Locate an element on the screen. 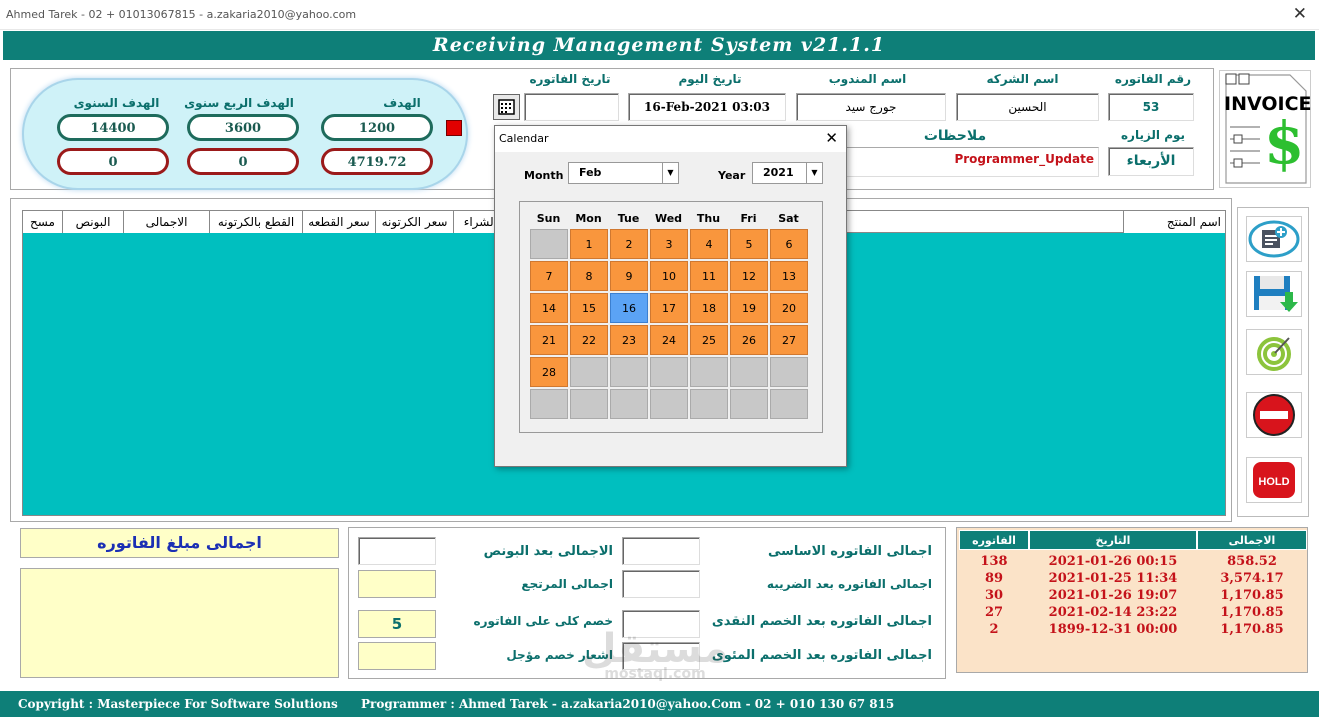 Image resolution: width=1319 pixels, height=717 pixels. quarterly-target-label: الهدف الربع سنوى is located at coordinates (239, 103).